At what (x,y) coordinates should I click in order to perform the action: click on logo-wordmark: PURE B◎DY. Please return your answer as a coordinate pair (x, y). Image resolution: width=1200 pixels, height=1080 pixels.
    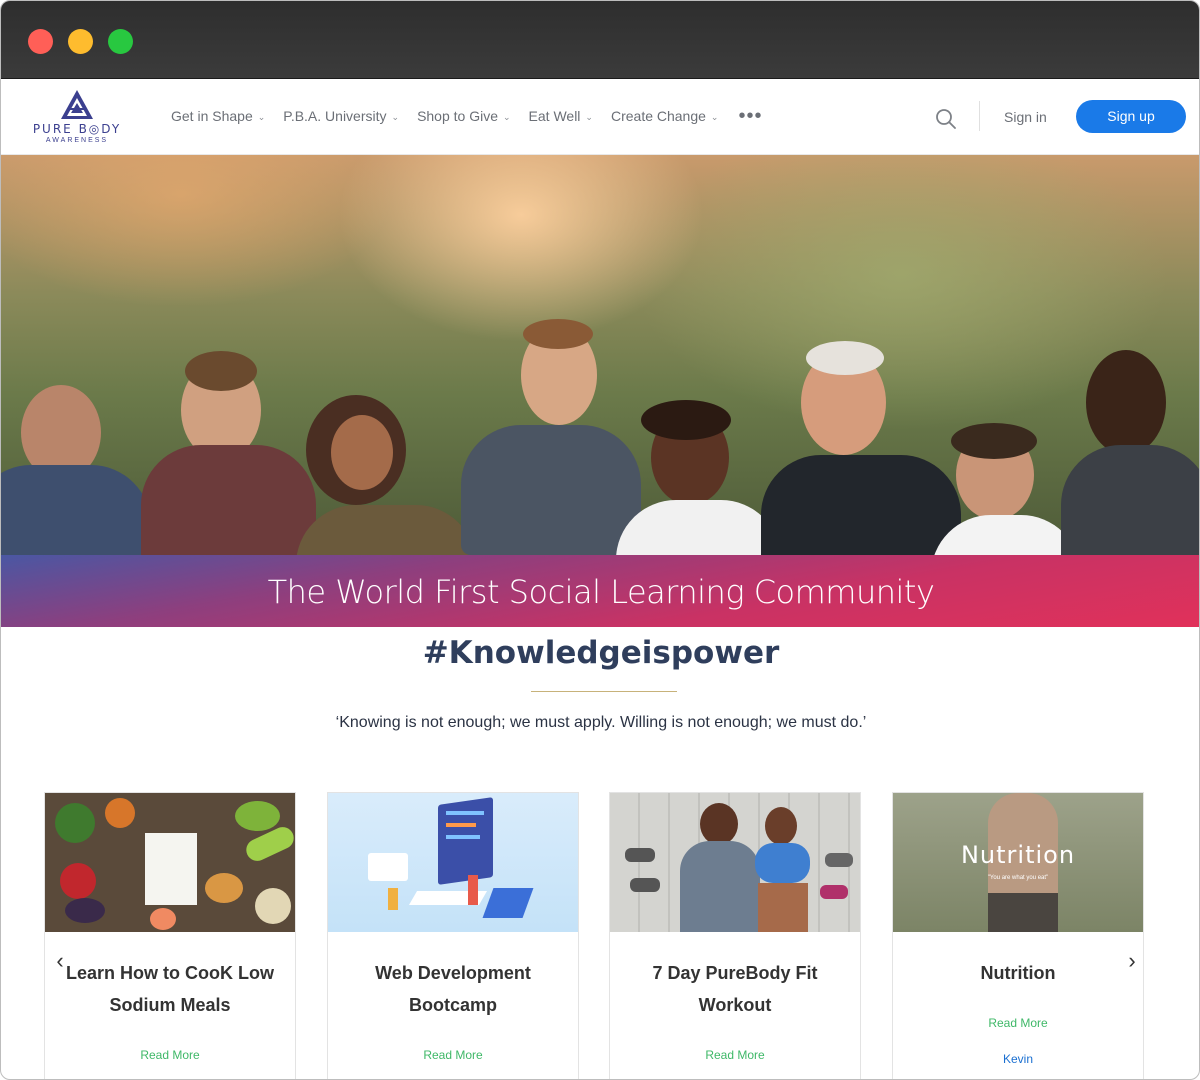
    Looking at the image, I should click on (77, 129).